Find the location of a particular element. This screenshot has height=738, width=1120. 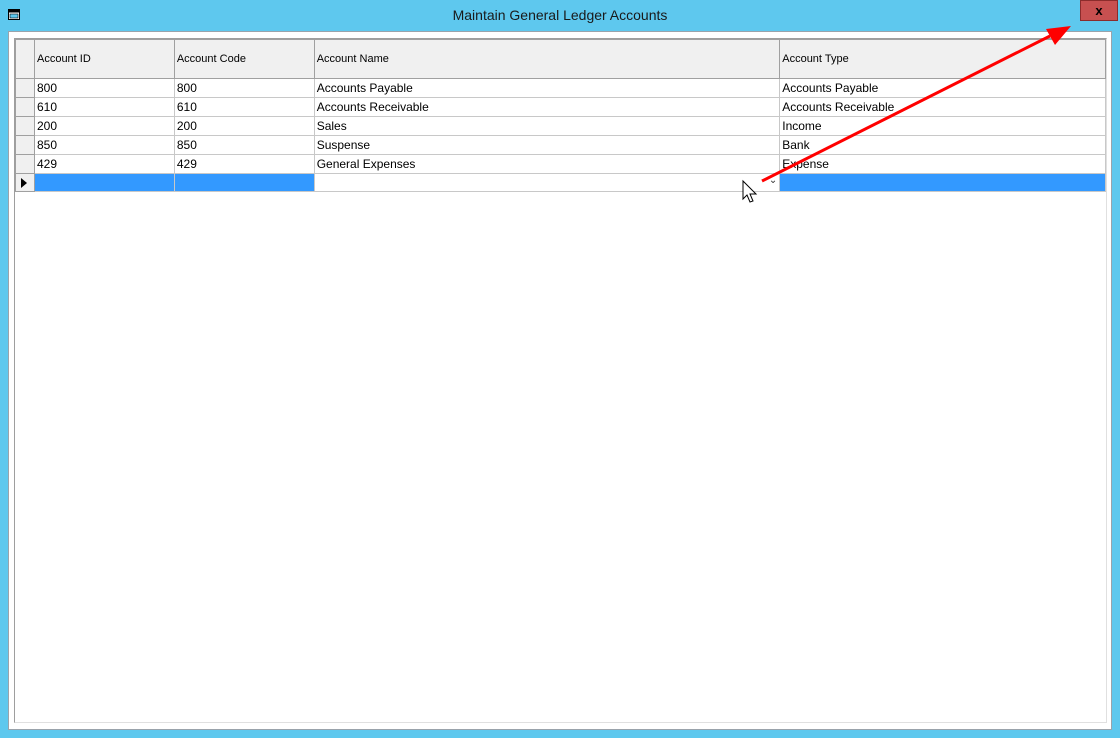

window-title: Maintain General Ledger Accounts is located at coordinates (560, 15).